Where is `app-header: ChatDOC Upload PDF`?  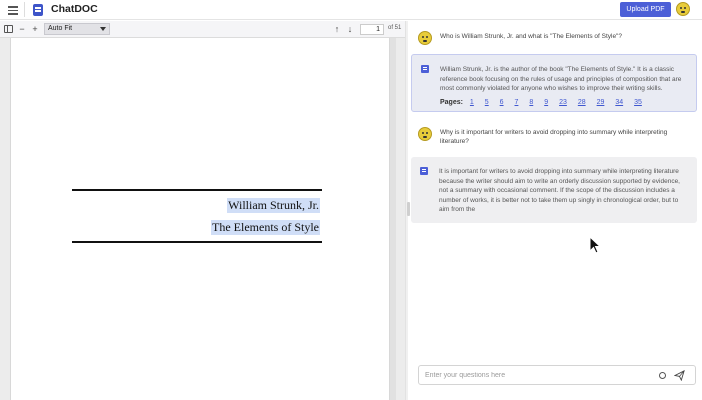 app-header: ChatDOC Upload PDF is located at coordinates (351, 10).